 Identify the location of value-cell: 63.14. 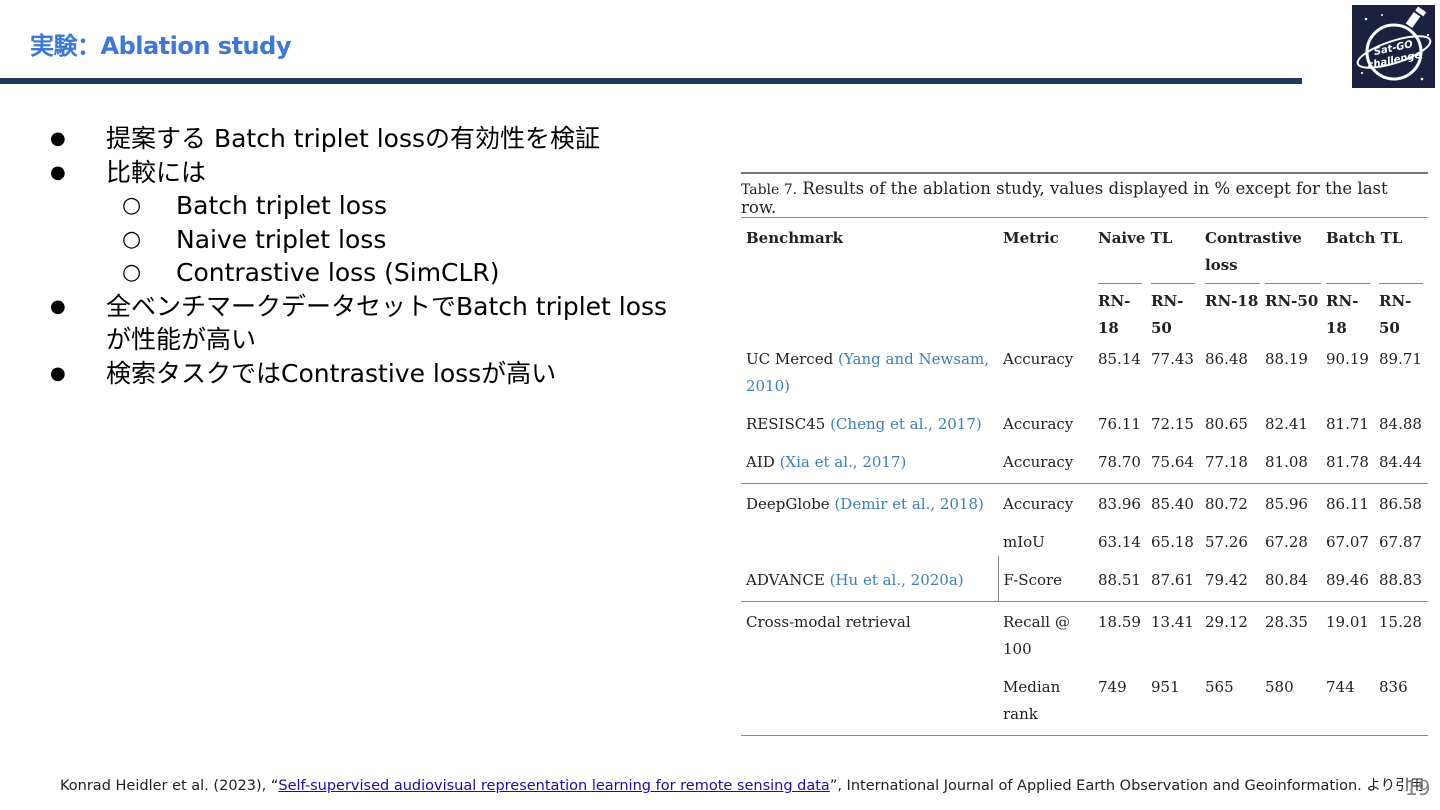
(1119, 542).